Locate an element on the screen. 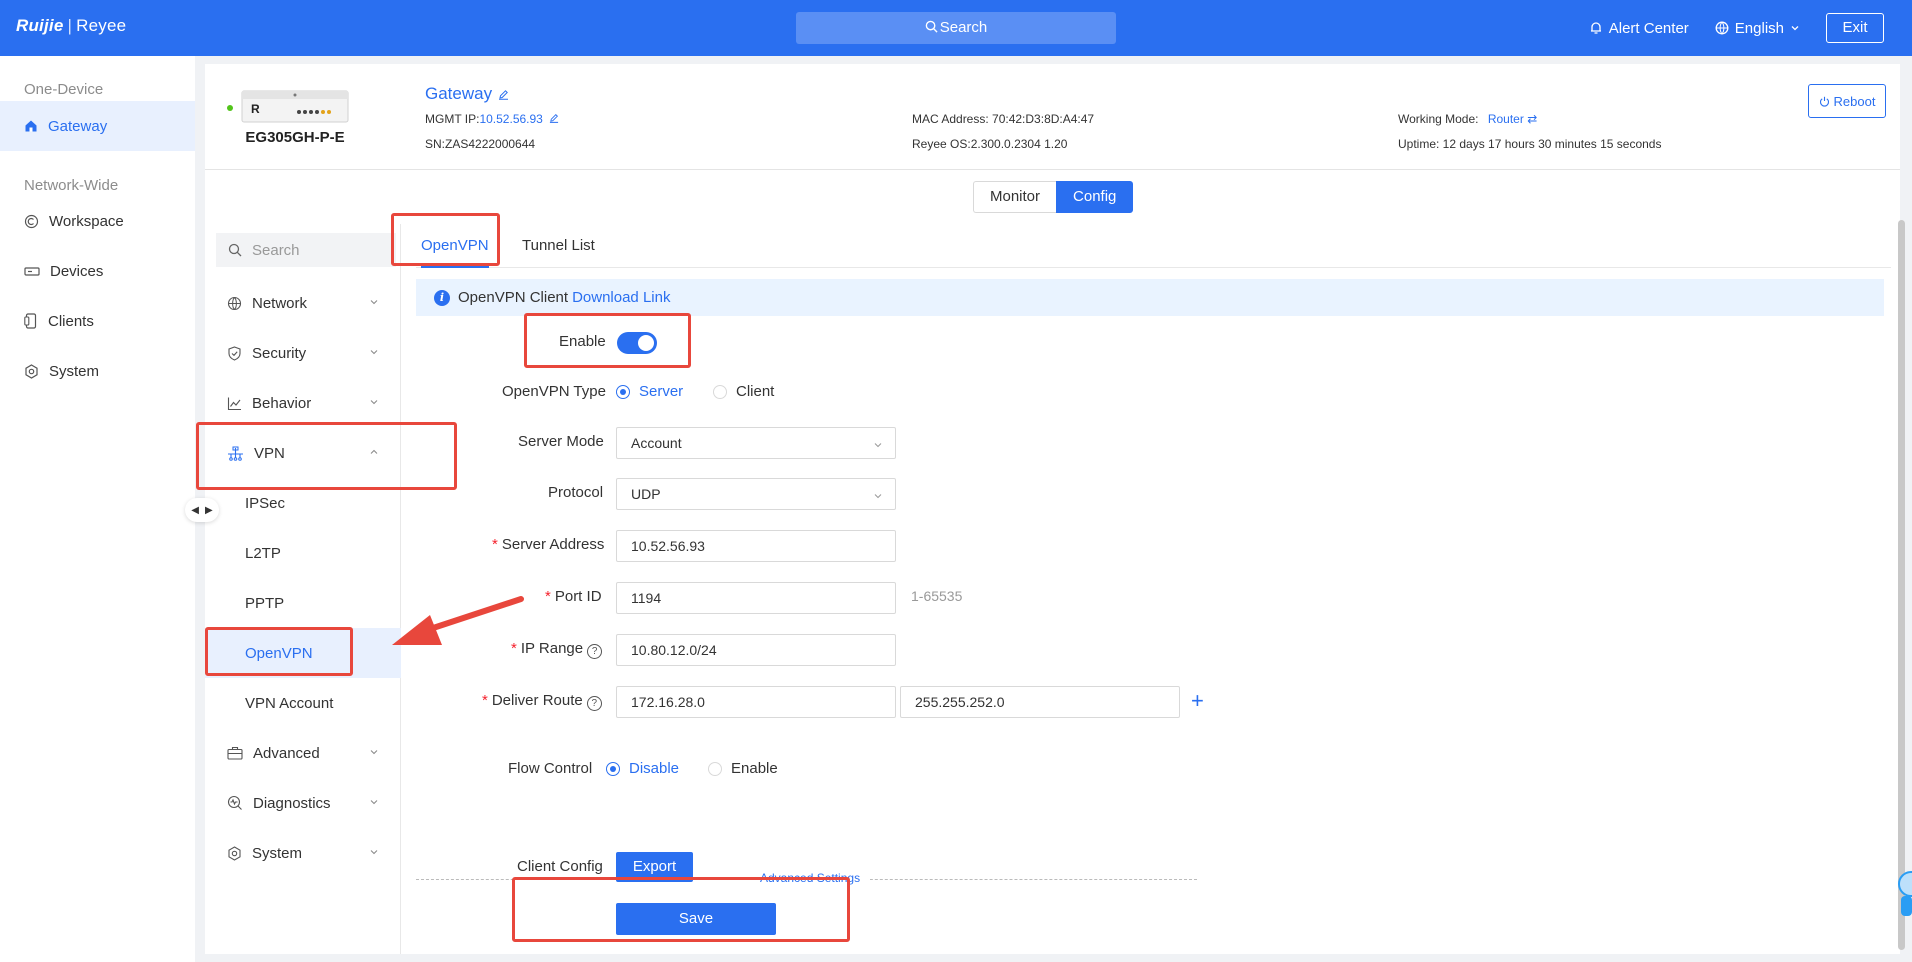 Image resolution: width=1912 pixels, height=962 pixels. submenu-vpn-account: VPN Account is located at coordinates (303, 703).